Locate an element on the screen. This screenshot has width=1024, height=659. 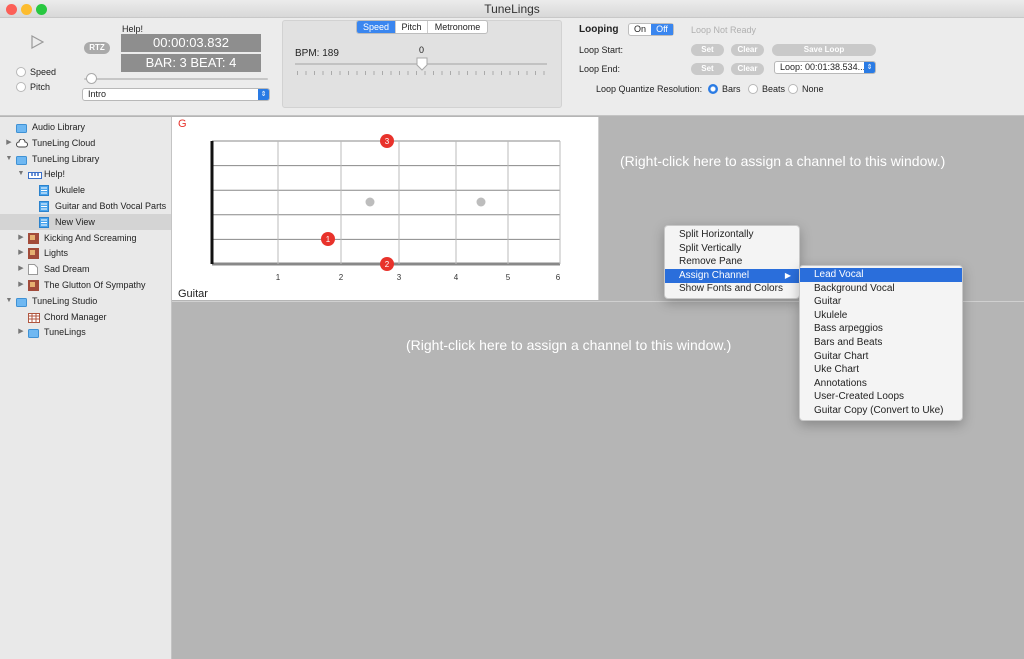
quantize-bars-radio is located at coordinates (713, 89).